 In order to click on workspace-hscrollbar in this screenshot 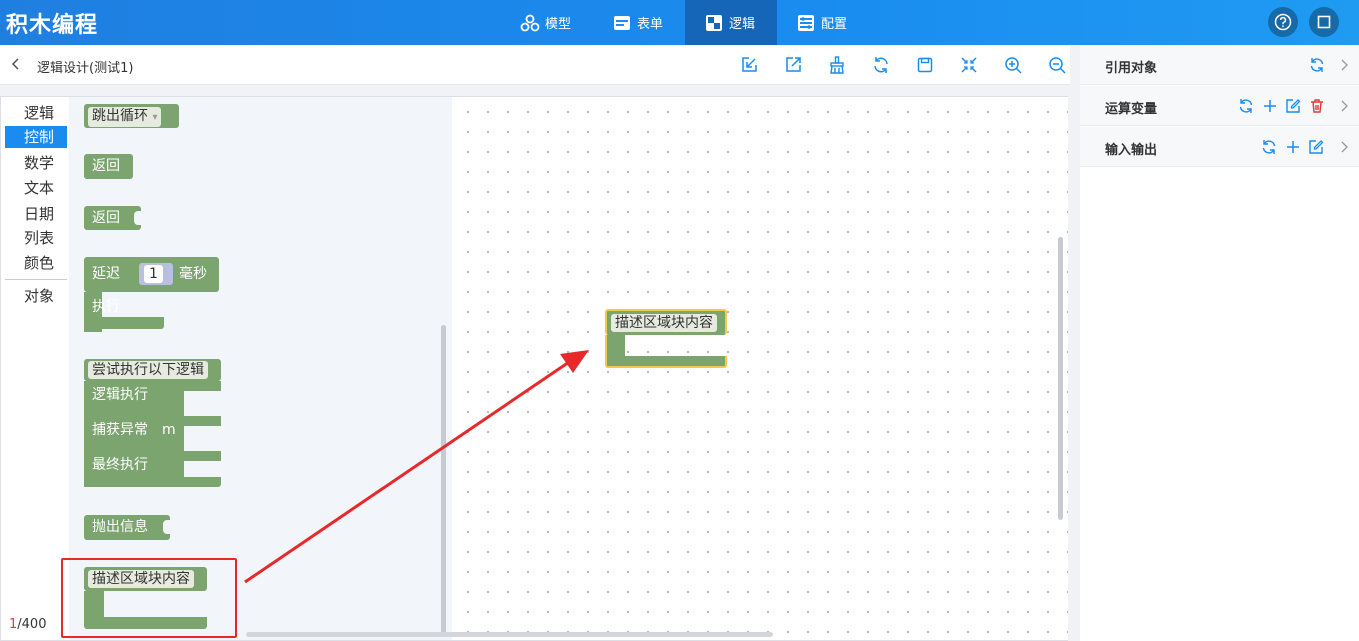, I will do `click(509, 634)`.